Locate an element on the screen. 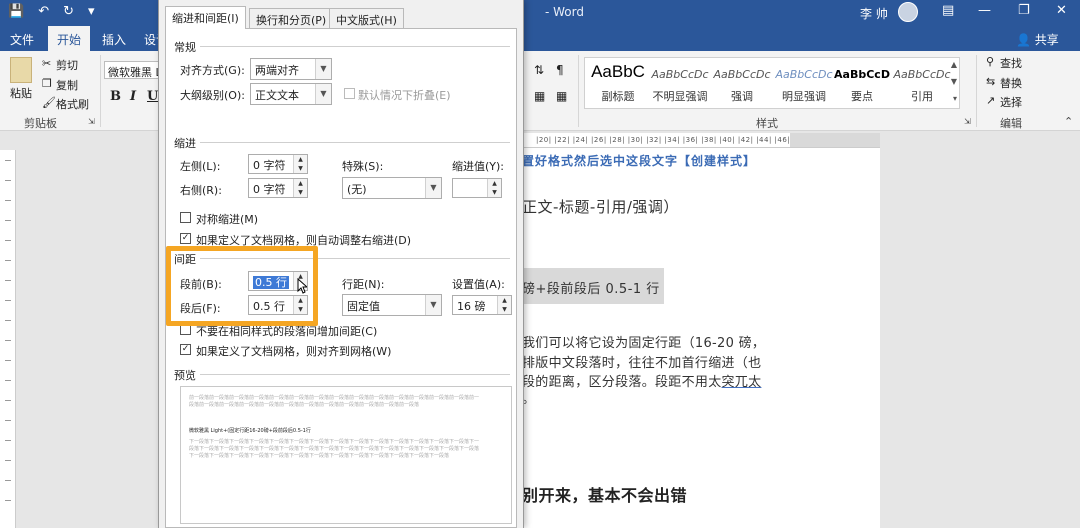  minimize-icon: — is located at coordinates (984, 10).